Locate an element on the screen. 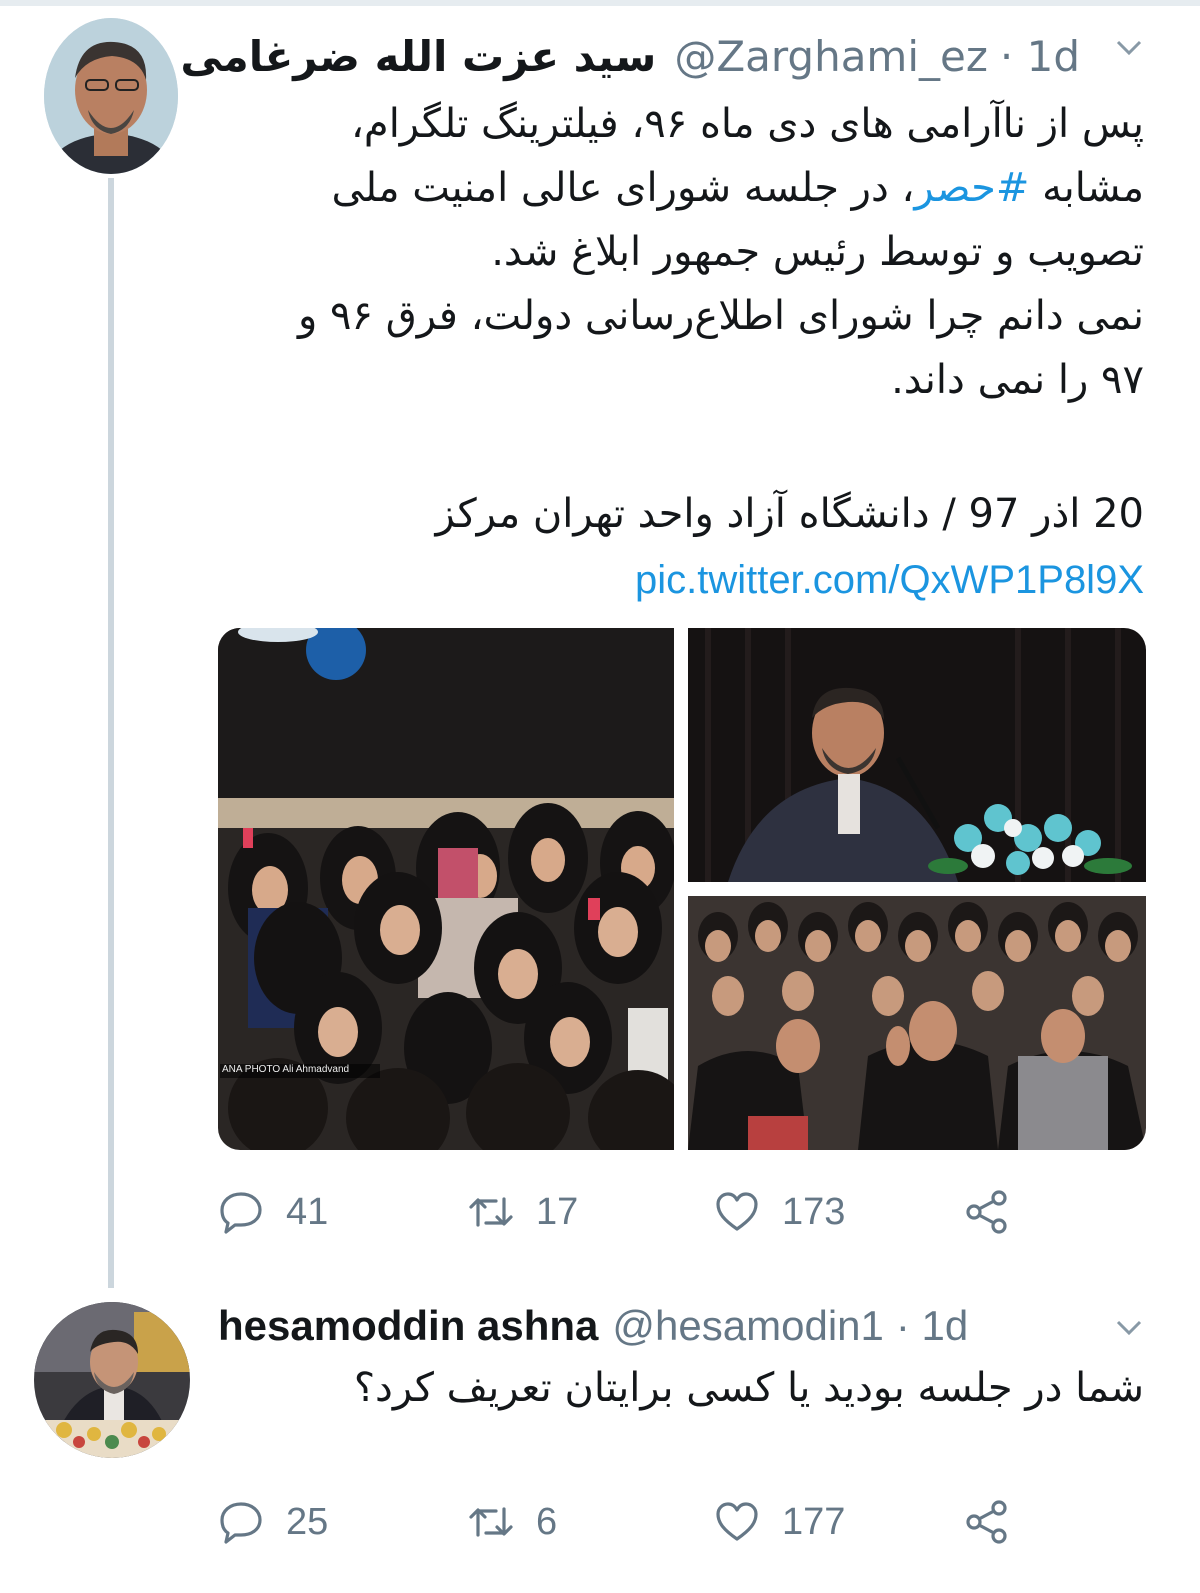  photo-audience: ANA PHOTO Ali Ahmadvand is located at coordinates (446, 889).